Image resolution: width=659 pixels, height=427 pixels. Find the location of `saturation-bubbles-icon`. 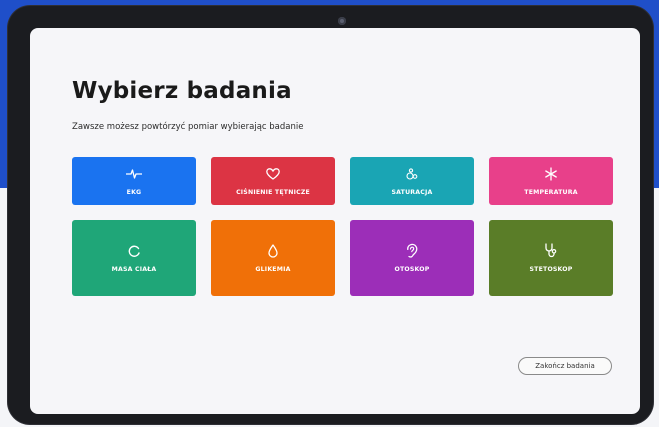

saturation-bubbles-icon is located at coordinates (412, 174).